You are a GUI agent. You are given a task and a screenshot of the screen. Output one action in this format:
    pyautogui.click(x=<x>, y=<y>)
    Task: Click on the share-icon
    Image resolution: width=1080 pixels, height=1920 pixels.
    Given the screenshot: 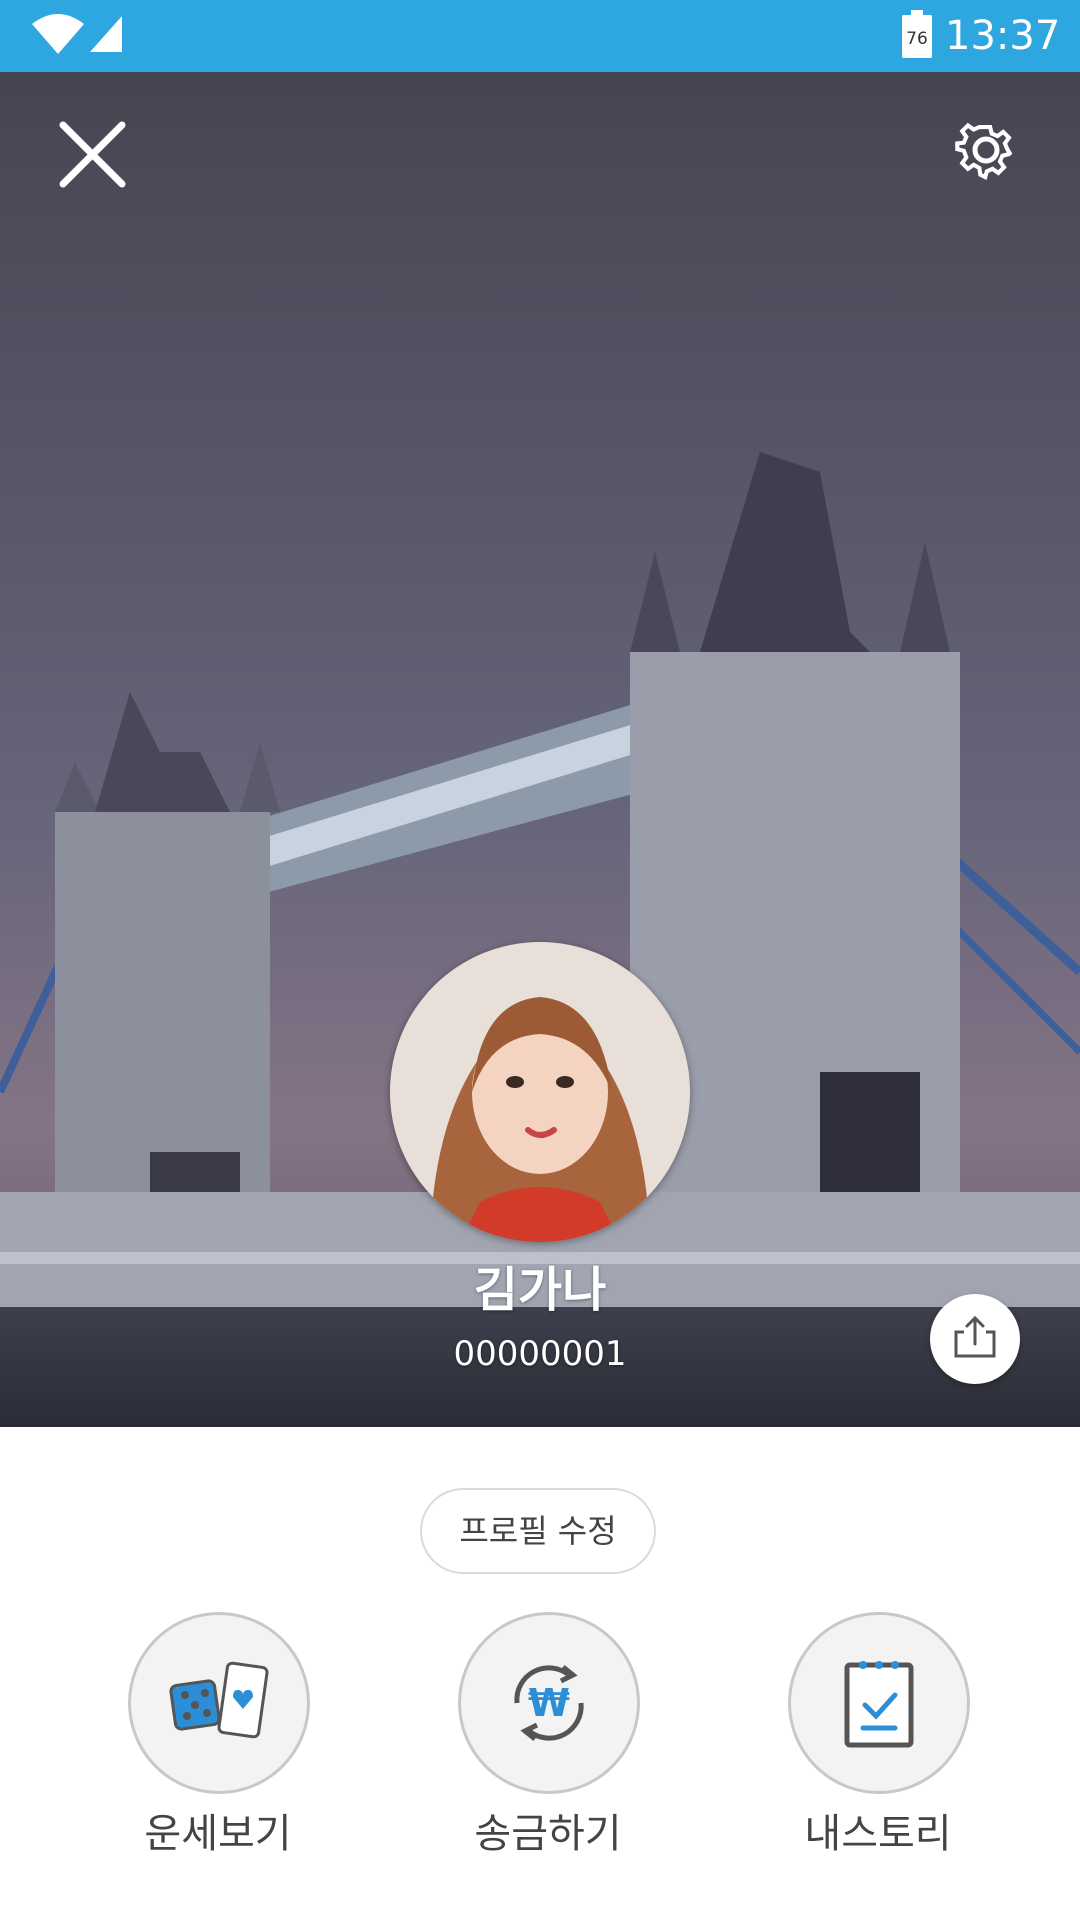 What is the action you would take?
    pyautogui.click(x=975, y=1336)
    